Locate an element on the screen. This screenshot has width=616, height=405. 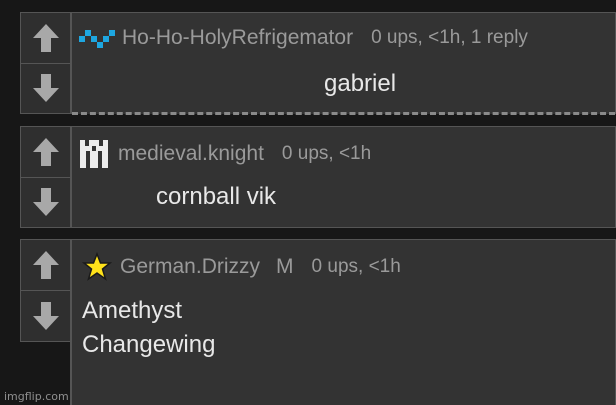
comment-text: gabriel is located at coordinates (360, 83).